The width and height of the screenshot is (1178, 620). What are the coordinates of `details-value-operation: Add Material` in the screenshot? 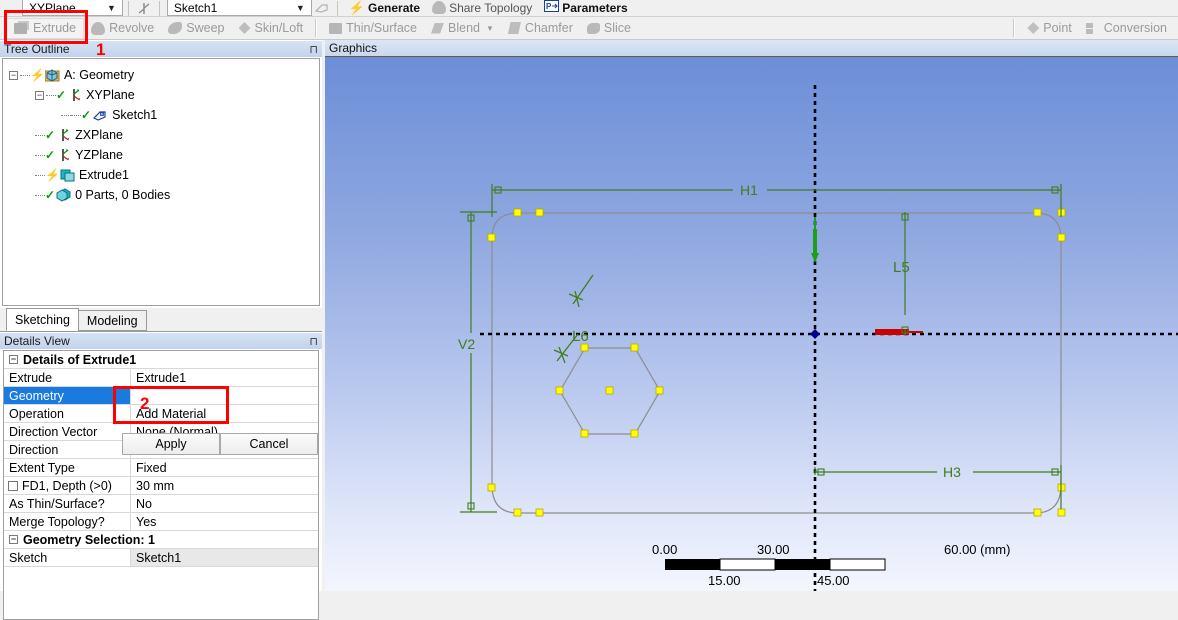 It's located at (224, 413).